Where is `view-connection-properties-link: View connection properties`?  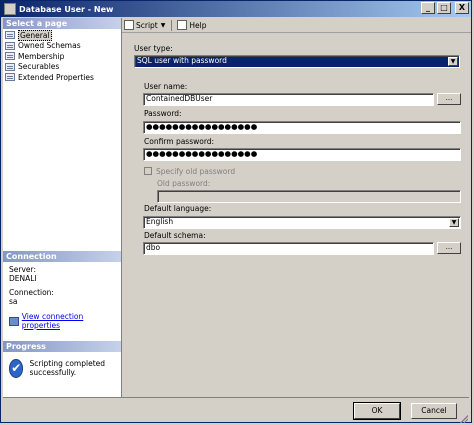
view-connection-properties-link: View connection properties is located at coordinates (71, 321).